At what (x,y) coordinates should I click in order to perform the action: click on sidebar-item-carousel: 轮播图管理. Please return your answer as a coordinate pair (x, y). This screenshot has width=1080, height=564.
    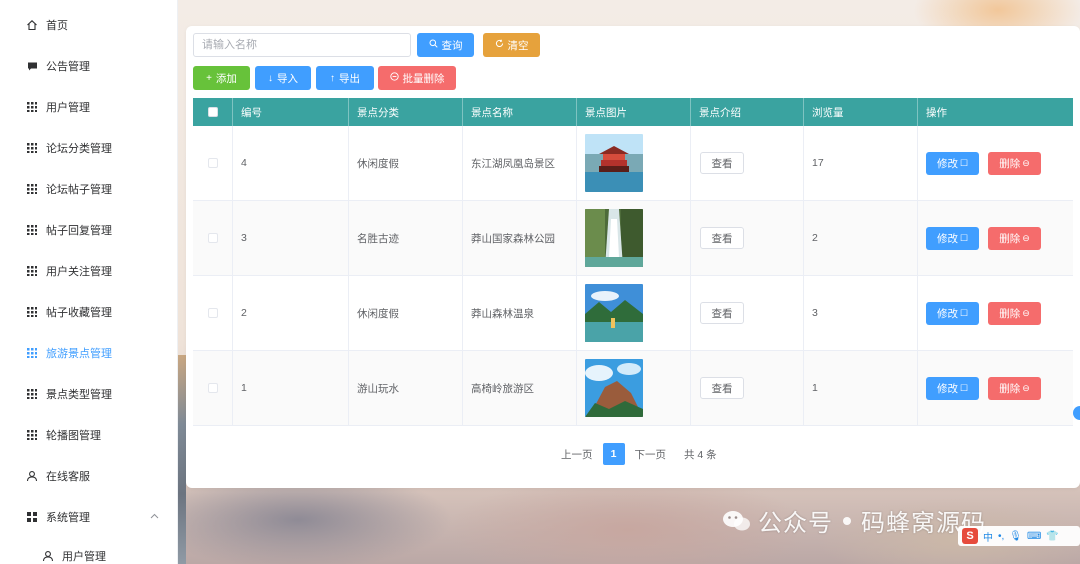
    Looking at the image, I should click on (63, 435).